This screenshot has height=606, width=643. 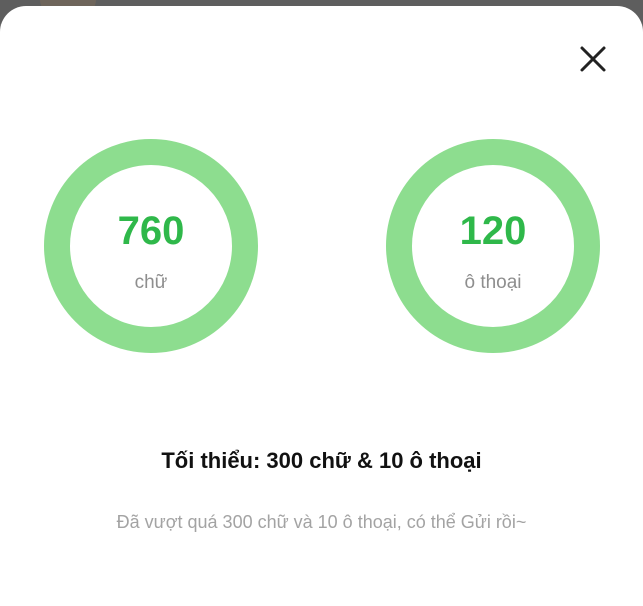 I want to click on word-count-value: 760, so click(x=151, y=231).